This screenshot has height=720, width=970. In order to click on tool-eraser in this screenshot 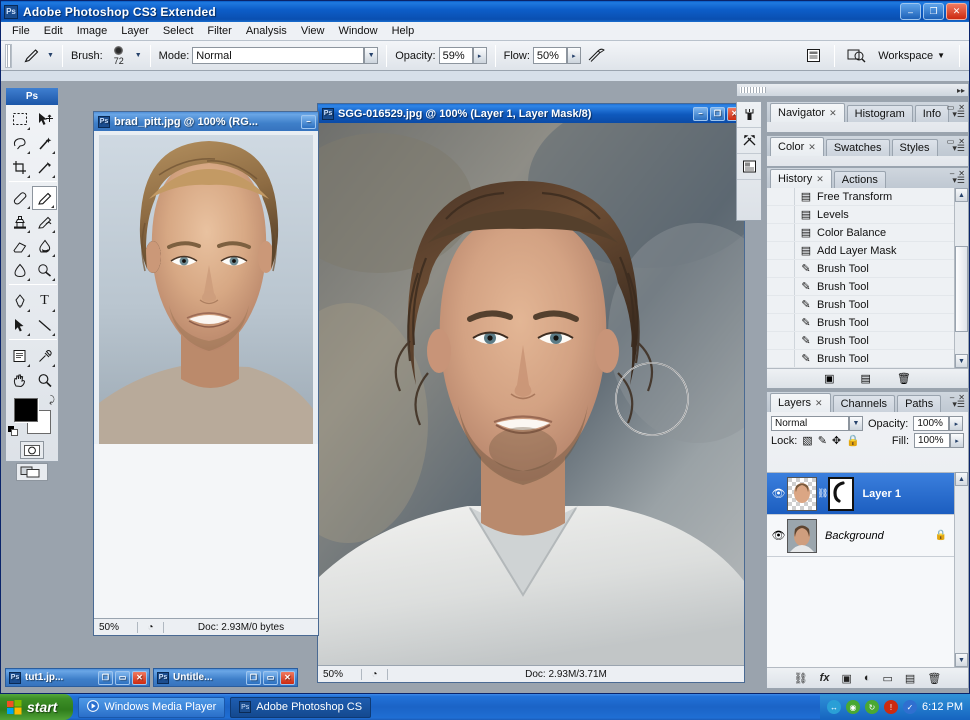, I will do `click(19, 246)`.